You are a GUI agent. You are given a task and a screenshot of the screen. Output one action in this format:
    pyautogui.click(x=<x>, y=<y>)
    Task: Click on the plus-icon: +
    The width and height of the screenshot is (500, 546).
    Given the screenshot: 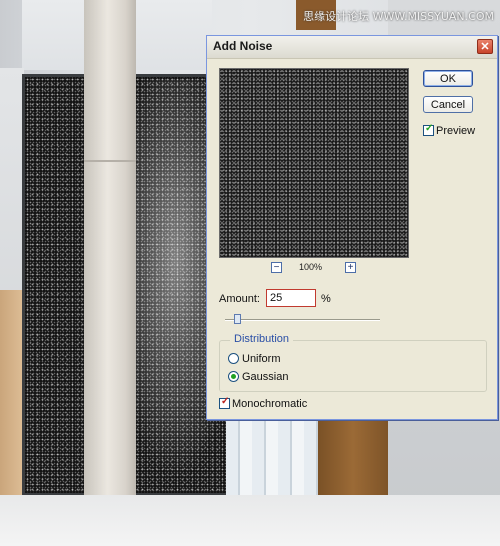 What is the action you would take?
    pyautogui.click(x=350, y=267)
    